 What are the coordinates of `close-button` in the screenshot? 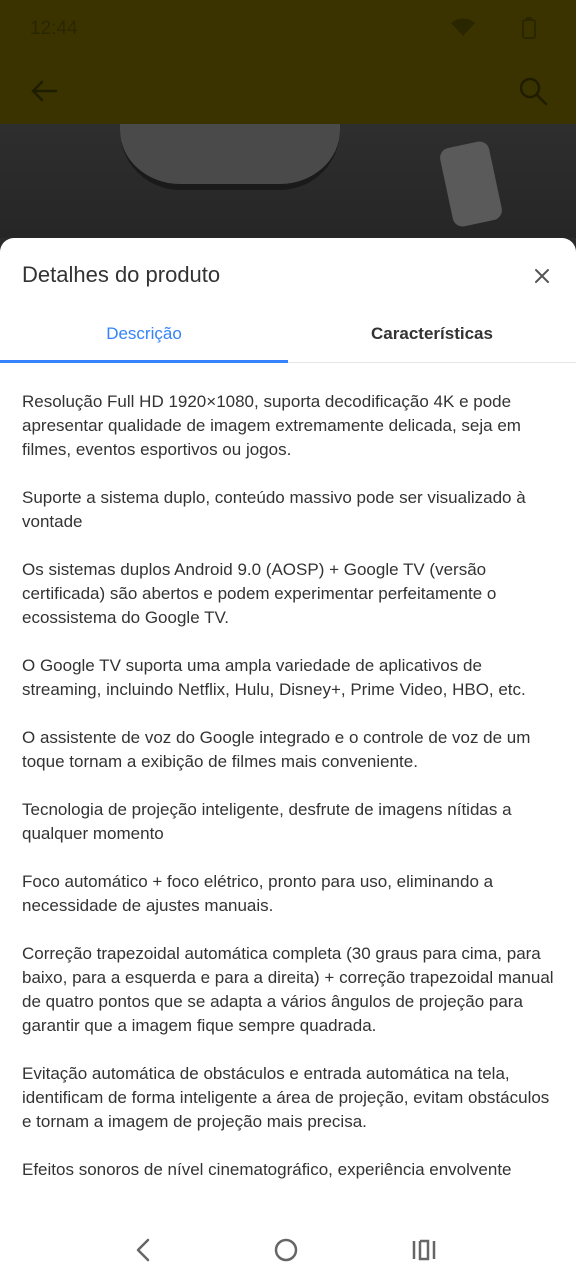 It's located at (542, 276).